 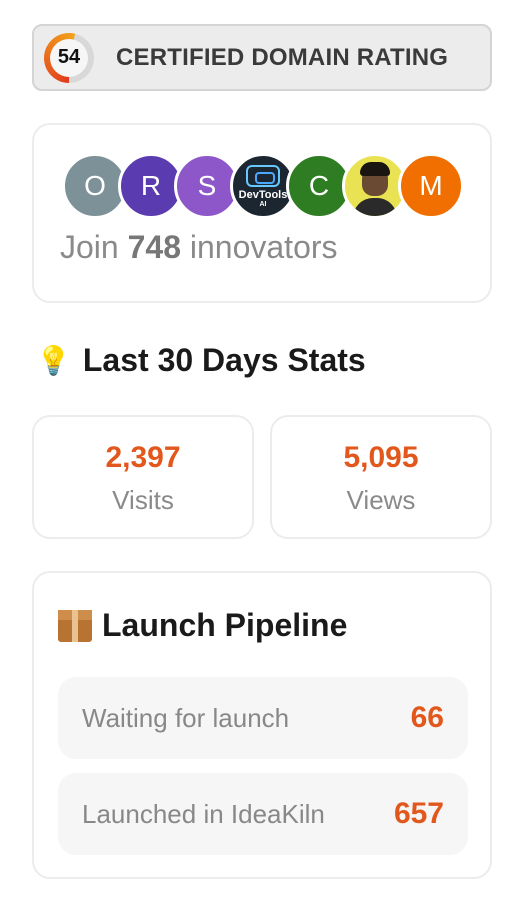 What do you see at coordinates (203, 813) in the screenshot?
I see `pipeline-row-label: Launched in IdeaKiln` at bounding box center [203, 813].